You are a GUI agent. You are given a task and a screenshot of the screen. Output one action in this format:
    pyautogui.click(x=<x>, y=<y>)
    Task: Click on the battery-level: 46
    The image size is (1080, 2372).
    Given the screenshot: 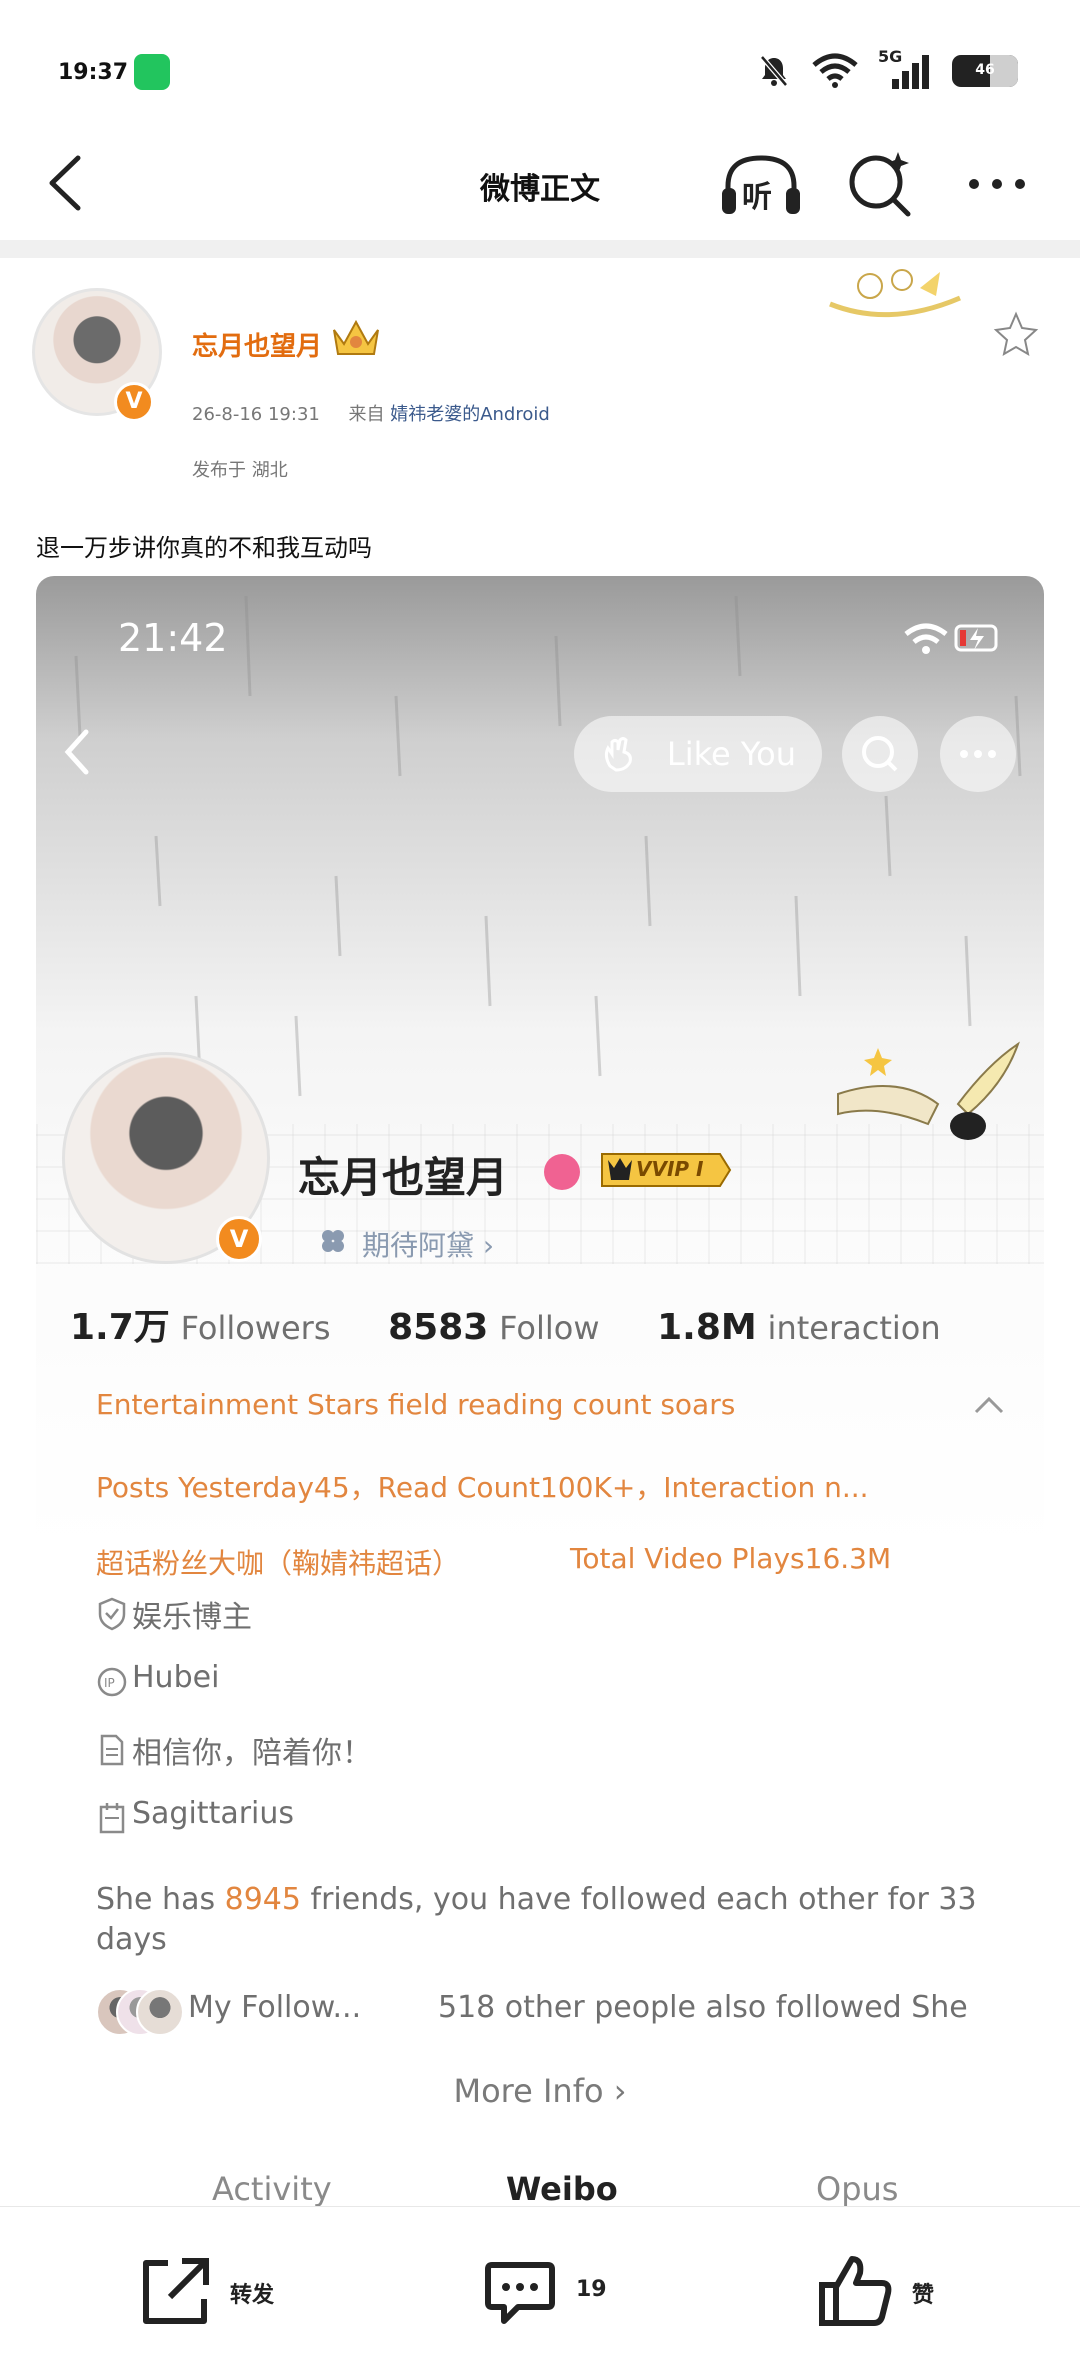 What is the action you would take?
    pyautogui.click(x=985, y=70)
    